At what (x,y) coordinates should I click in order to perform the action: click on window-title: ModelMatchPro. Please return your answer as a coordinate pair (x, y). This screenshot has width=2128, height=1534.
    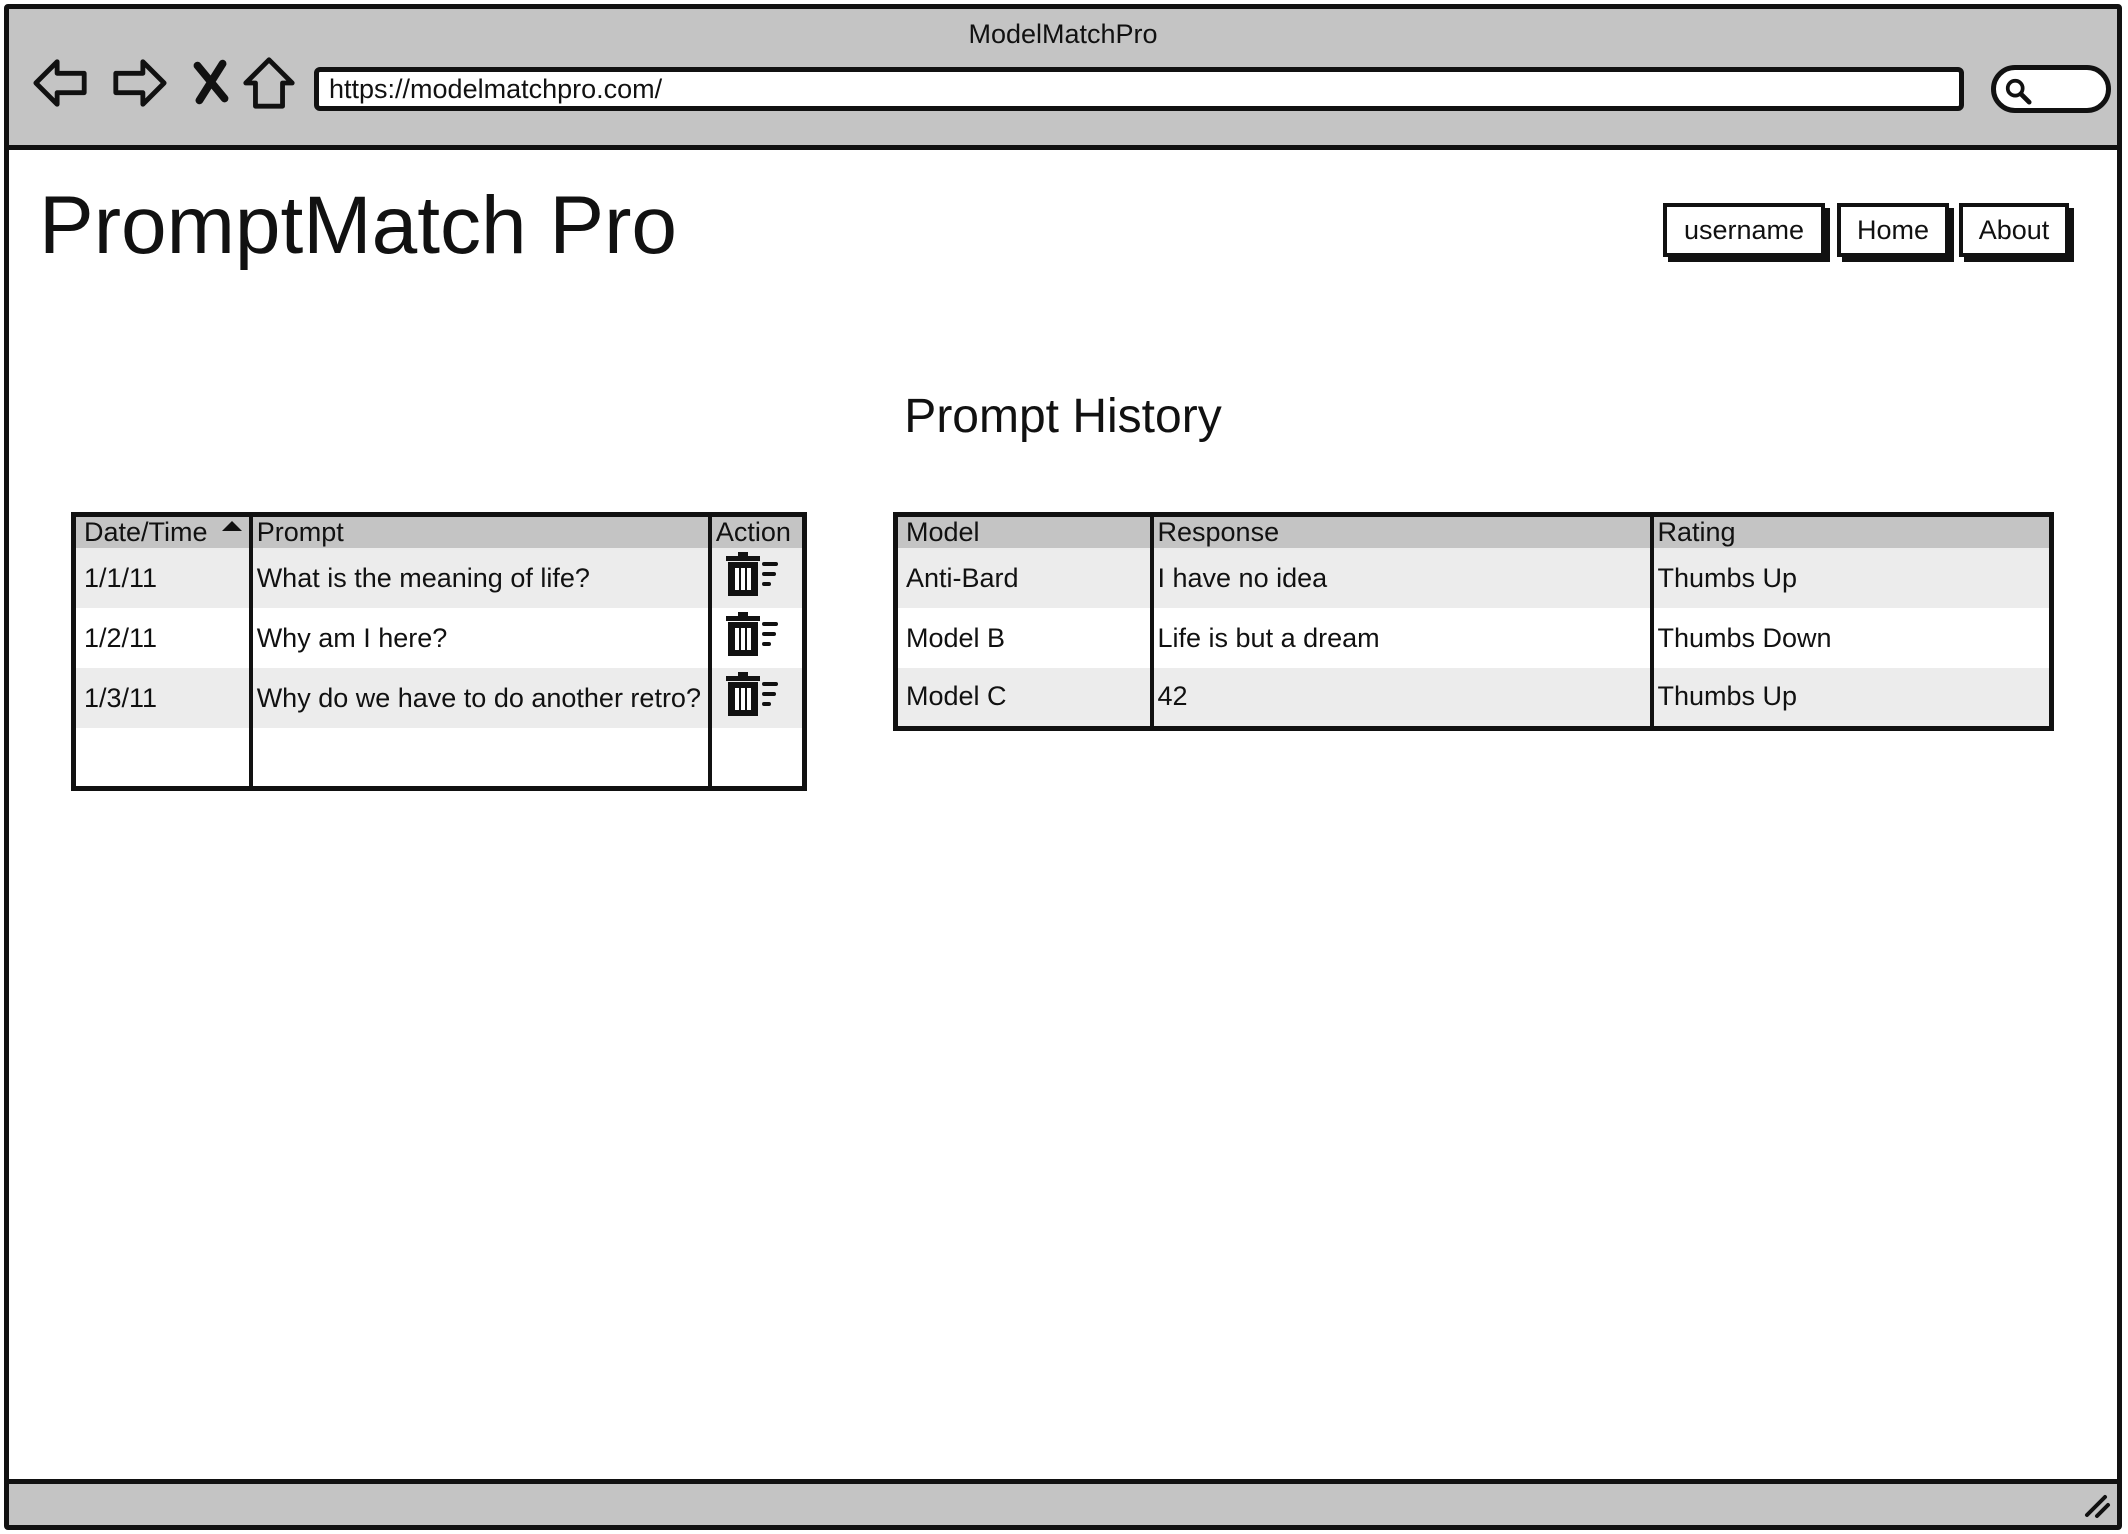
    Looking at the image, I should click on (1063, 34).